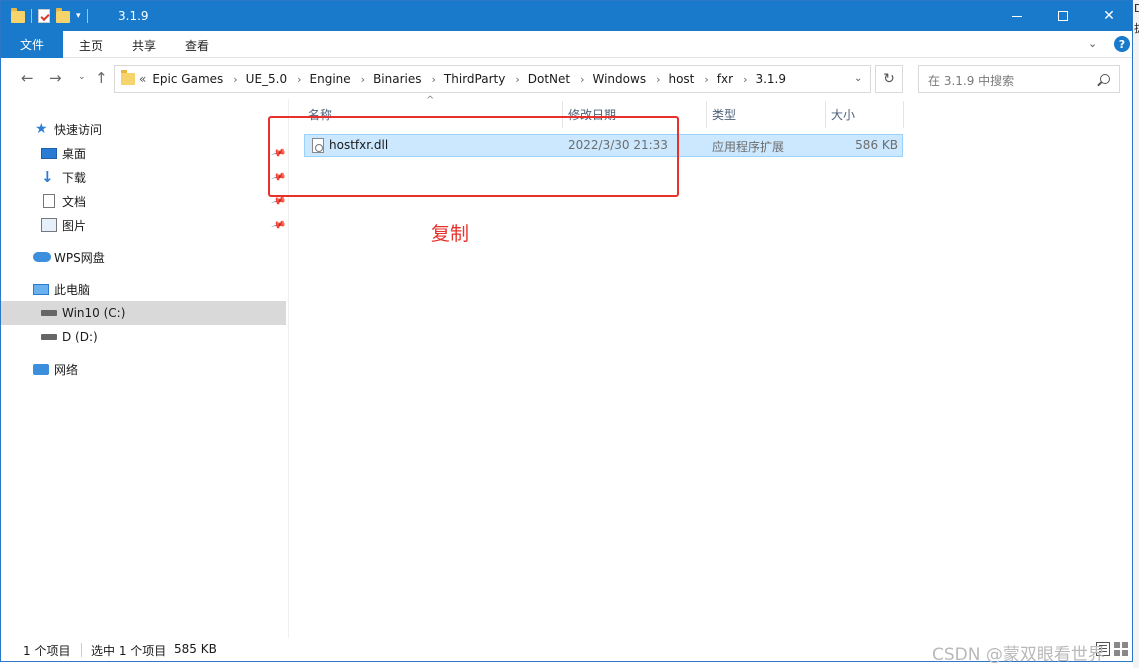  What do you see at coordinates (143, 225) in the screenshot?
I see `sidebar-item-pictures: 图片 📌` at bounding box center [143, 225].